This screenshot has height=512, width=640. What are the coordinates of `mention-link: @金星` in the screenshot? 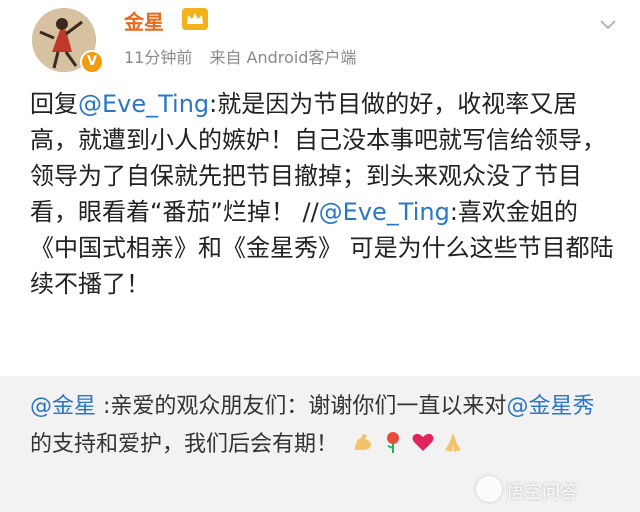 It's located at (63, 406).